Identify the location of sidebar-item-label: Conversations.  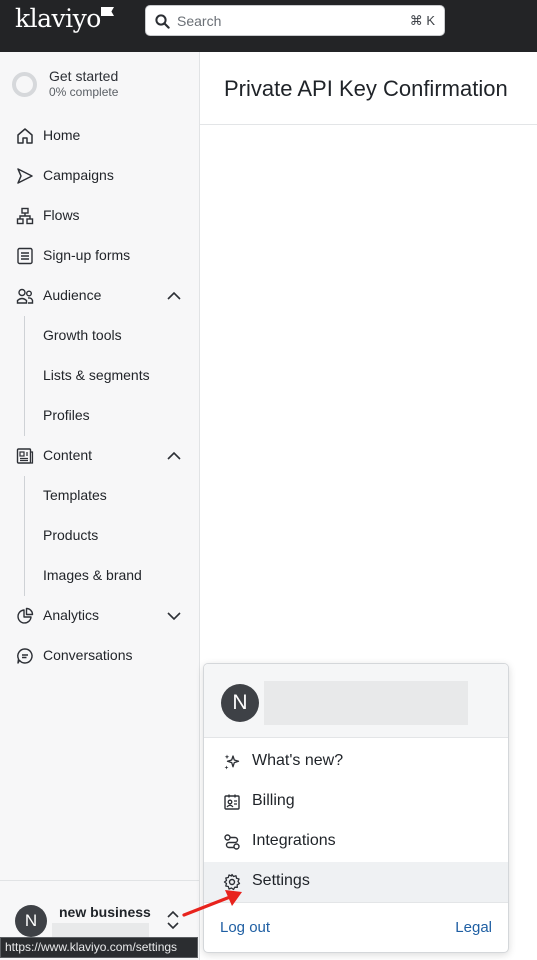
(88, 655).